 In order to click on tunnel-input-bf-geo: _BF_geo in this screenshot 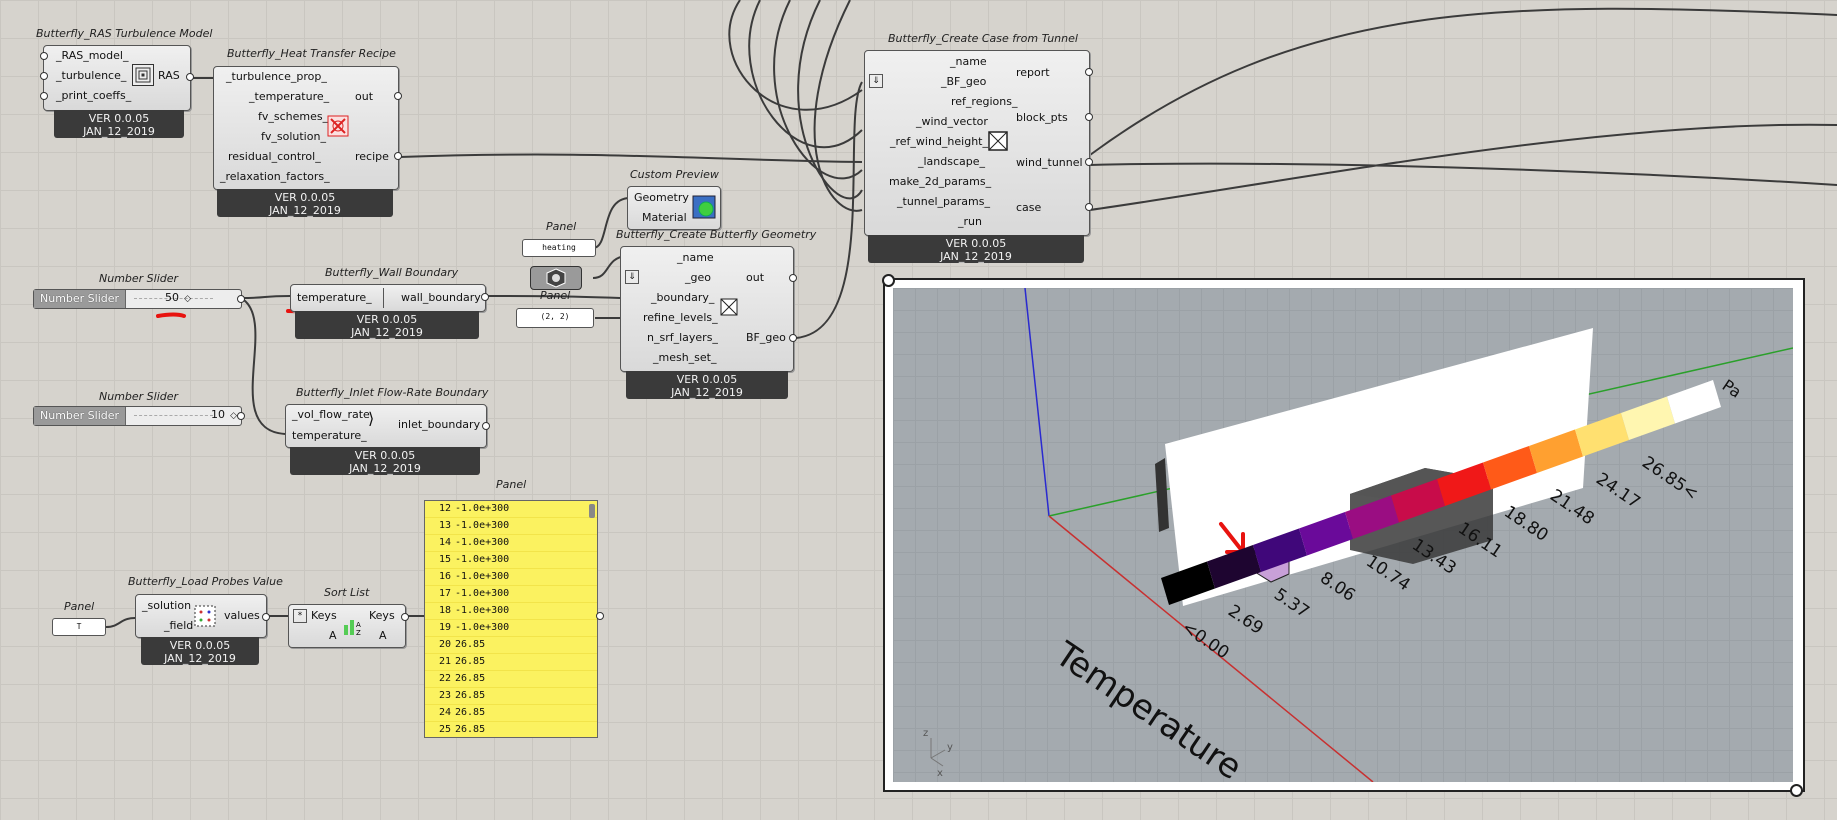, I will do `click(963, 81)`.